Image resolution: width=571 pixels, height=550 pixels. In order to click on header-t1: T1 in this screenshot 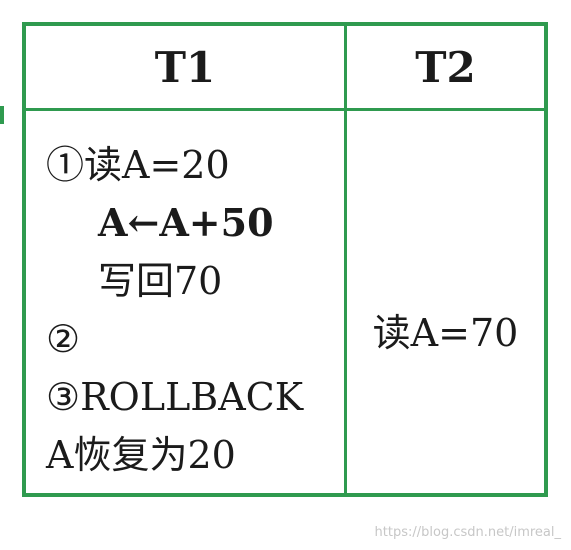, I will do `click(185, 67)`.